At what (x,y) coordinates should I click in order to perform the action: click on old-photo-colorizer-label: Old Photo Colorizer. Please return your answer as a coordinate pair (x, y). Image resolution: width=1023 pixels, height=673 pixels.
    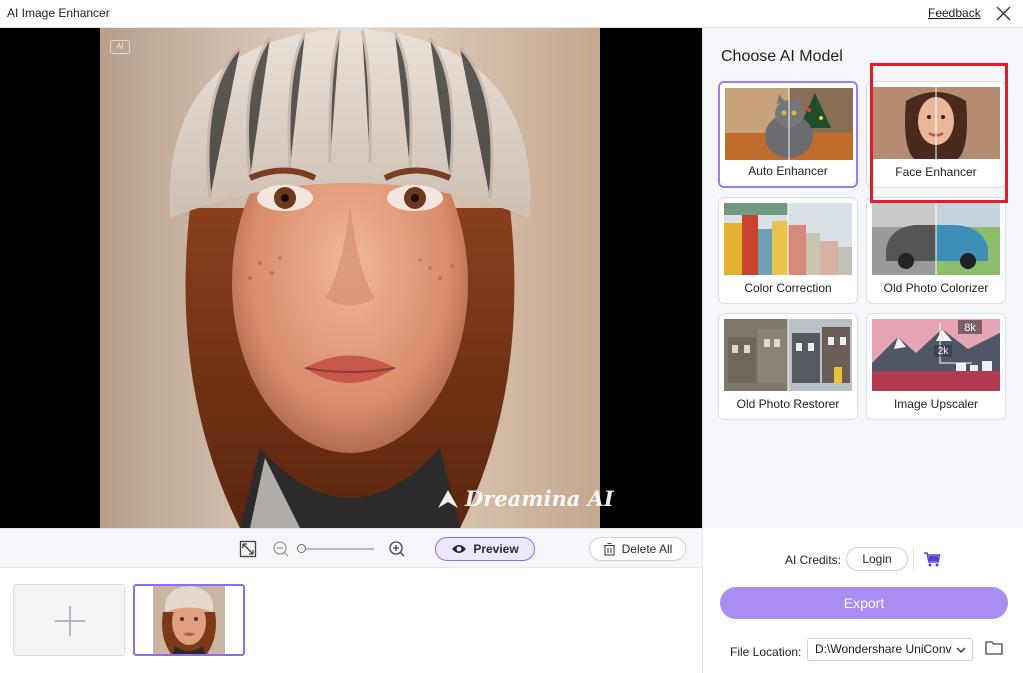
    Looking at the image, I should click on (936, 288).